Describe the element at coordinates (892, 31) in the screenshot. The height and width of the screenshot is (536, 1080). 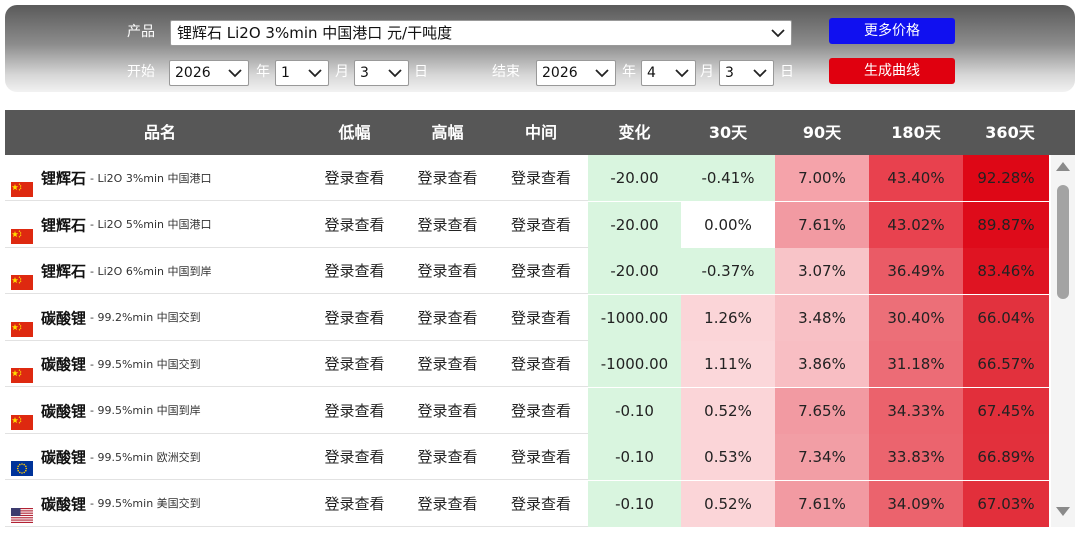
I see `more-prices-button: 更多价格` at that location.